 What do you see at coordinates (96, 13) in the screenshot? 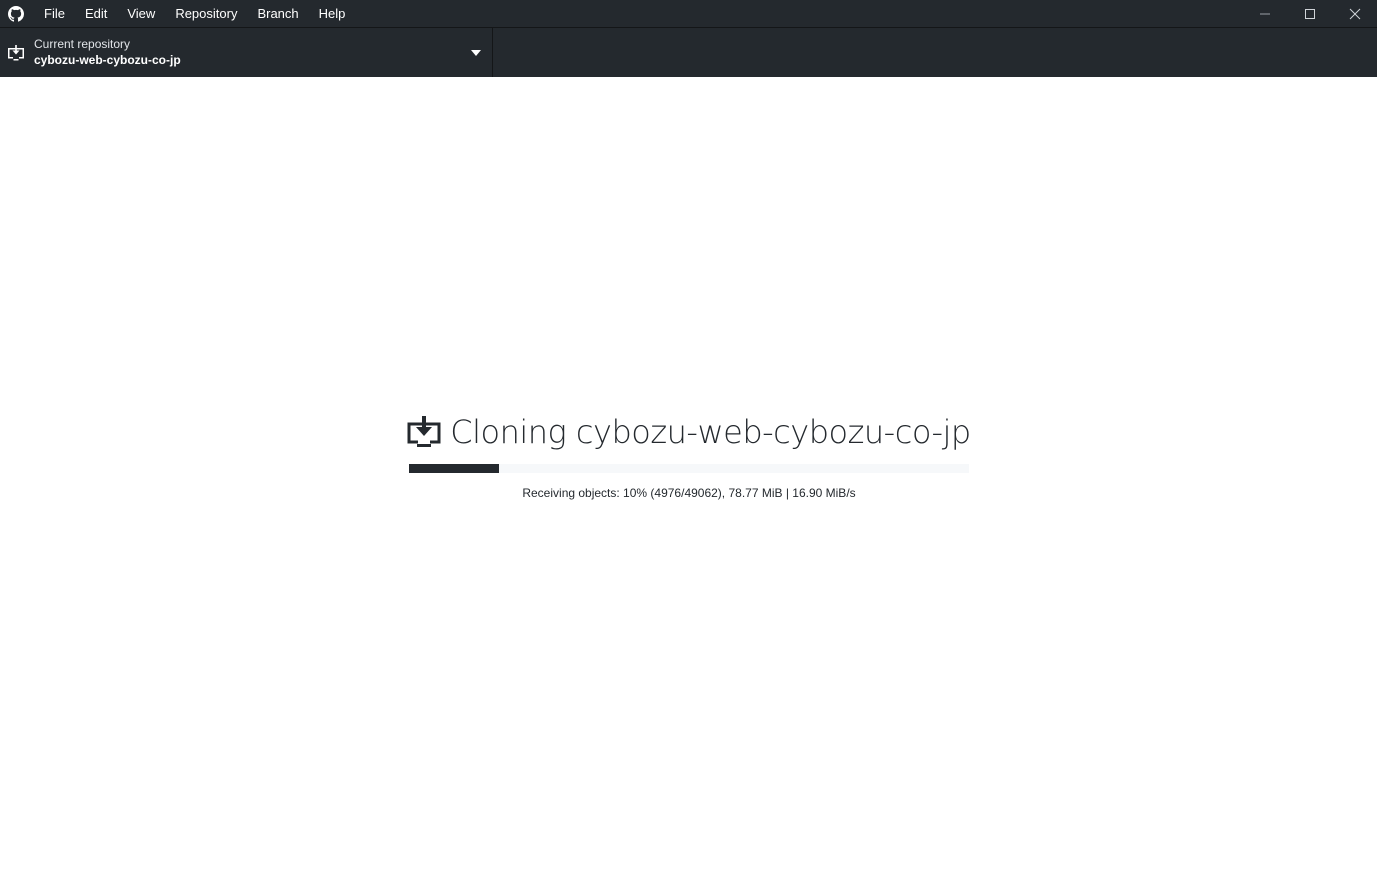
I see `menu-edit: Edit` at bounding box center [96, 13].